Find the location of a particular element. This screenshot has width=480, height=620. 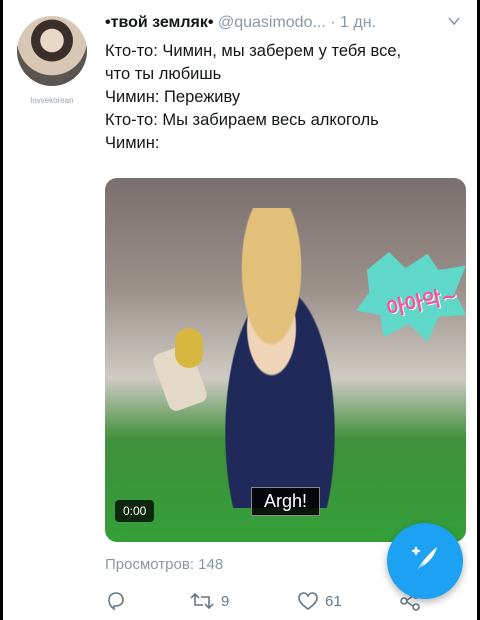

view-count: Просмотров: 148 is located at coordinates (164, 564).